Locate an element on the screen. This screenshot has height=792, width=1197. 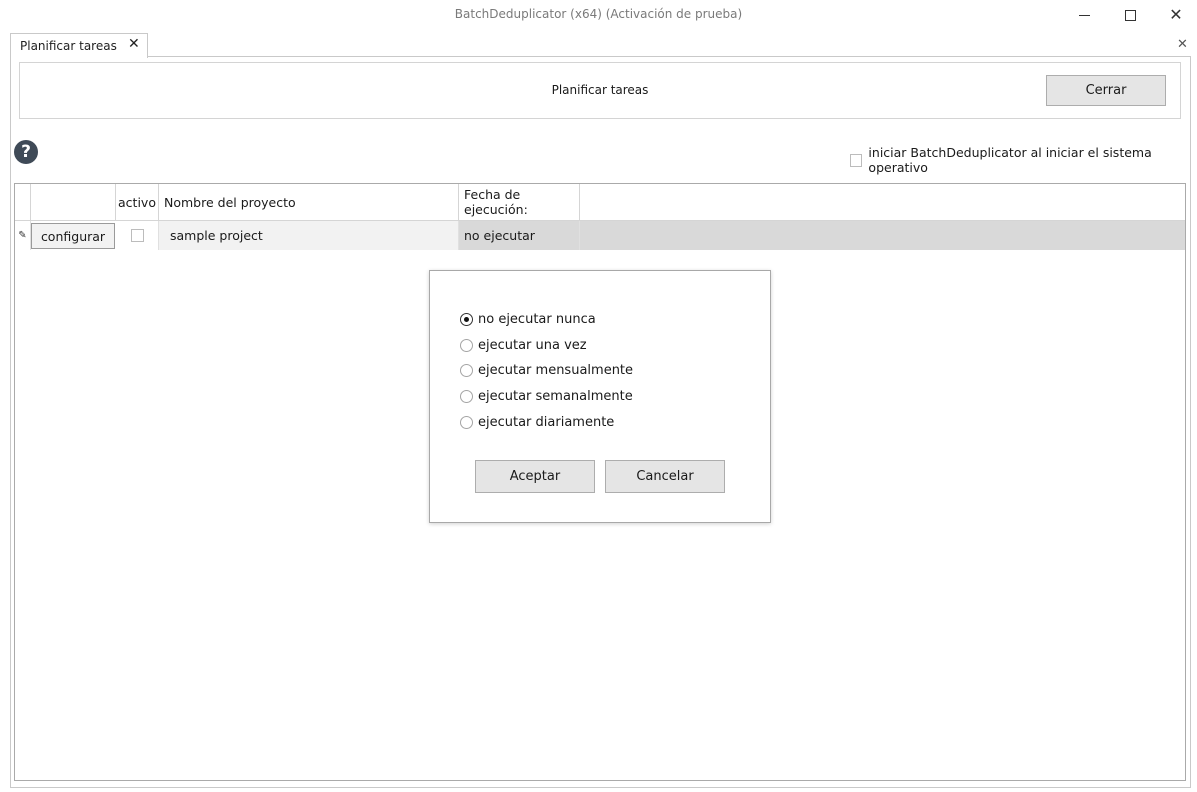
column-header-configure is located at coordinates (73, 202).